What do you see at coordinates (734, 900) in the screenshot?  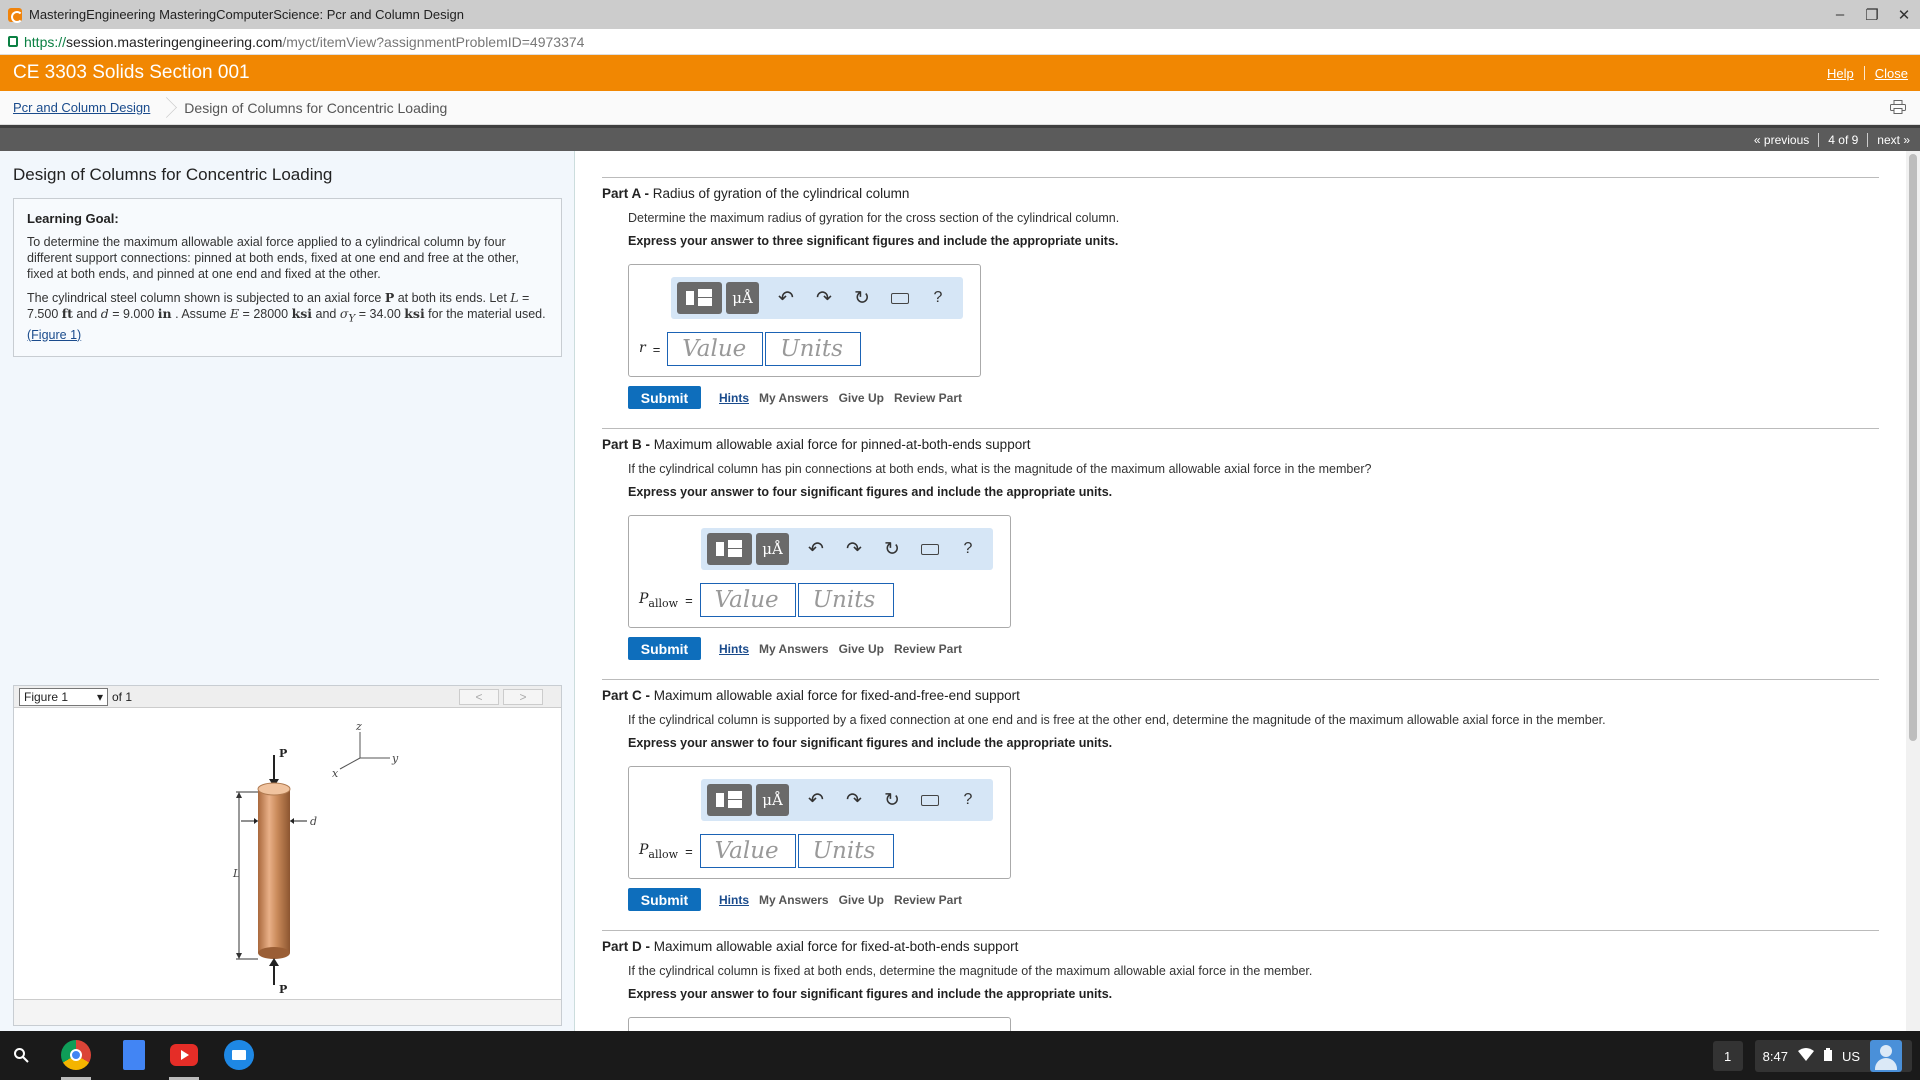 I see `part-c-hints-link: Hints` at bounding box center [734, 900].